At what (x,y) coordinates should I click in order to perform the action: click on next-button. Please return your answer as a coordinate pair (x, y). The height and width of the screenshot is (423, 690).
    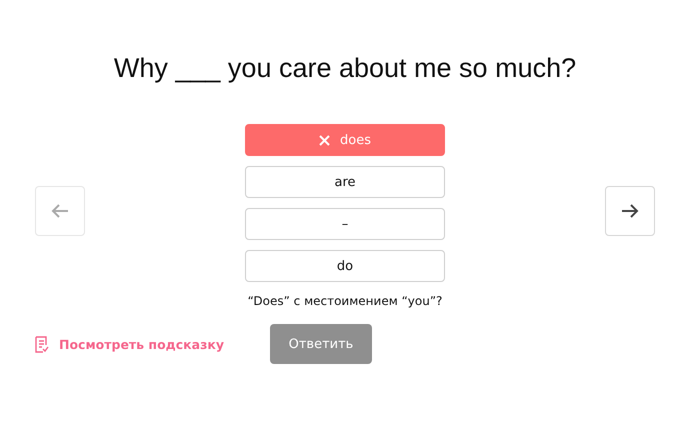
    Looking at the image, I should click on (630, 211).